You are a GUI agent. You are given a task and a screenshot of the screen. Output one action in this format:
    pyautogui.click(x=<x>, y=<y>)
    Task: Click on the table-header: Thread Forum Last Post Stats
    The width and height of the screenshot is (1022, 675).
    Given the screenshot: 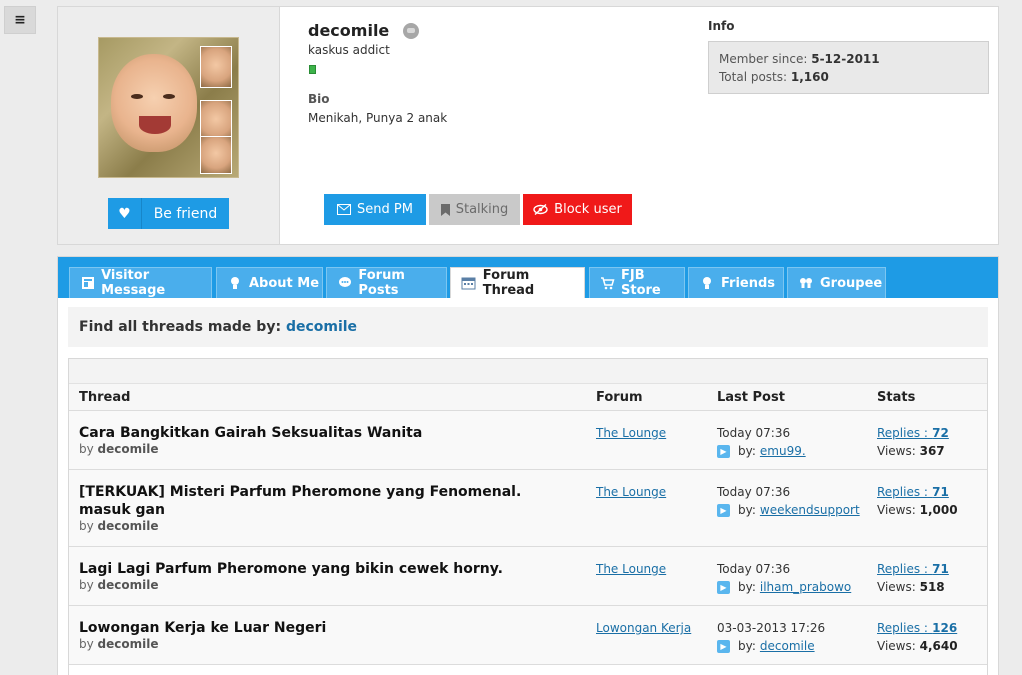 What is the action you would take?
    pyautogui.click(x=528, y=397)
    